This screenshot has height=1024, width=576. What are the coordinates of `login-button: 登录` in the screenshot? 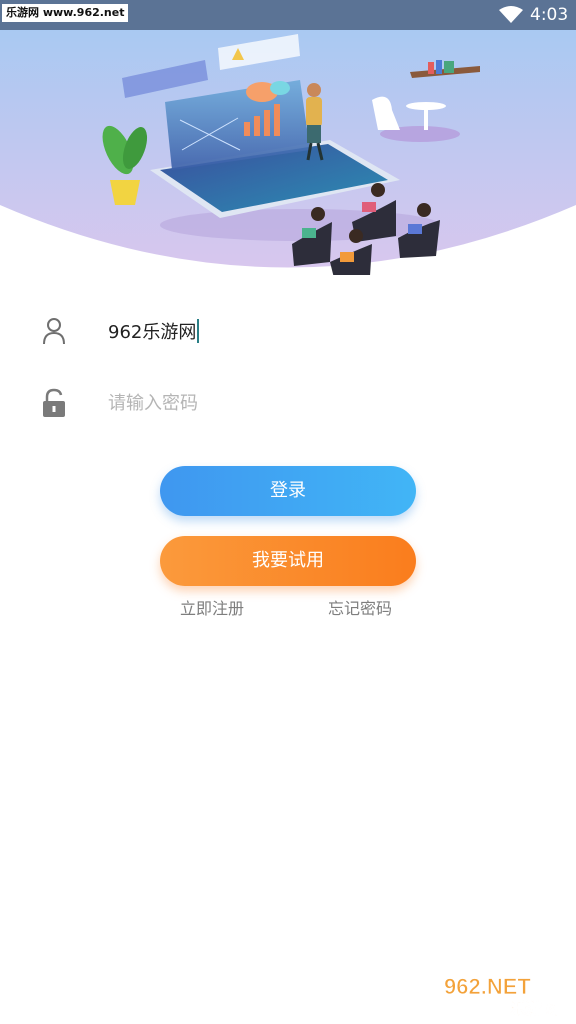 It's located at (288, 491).